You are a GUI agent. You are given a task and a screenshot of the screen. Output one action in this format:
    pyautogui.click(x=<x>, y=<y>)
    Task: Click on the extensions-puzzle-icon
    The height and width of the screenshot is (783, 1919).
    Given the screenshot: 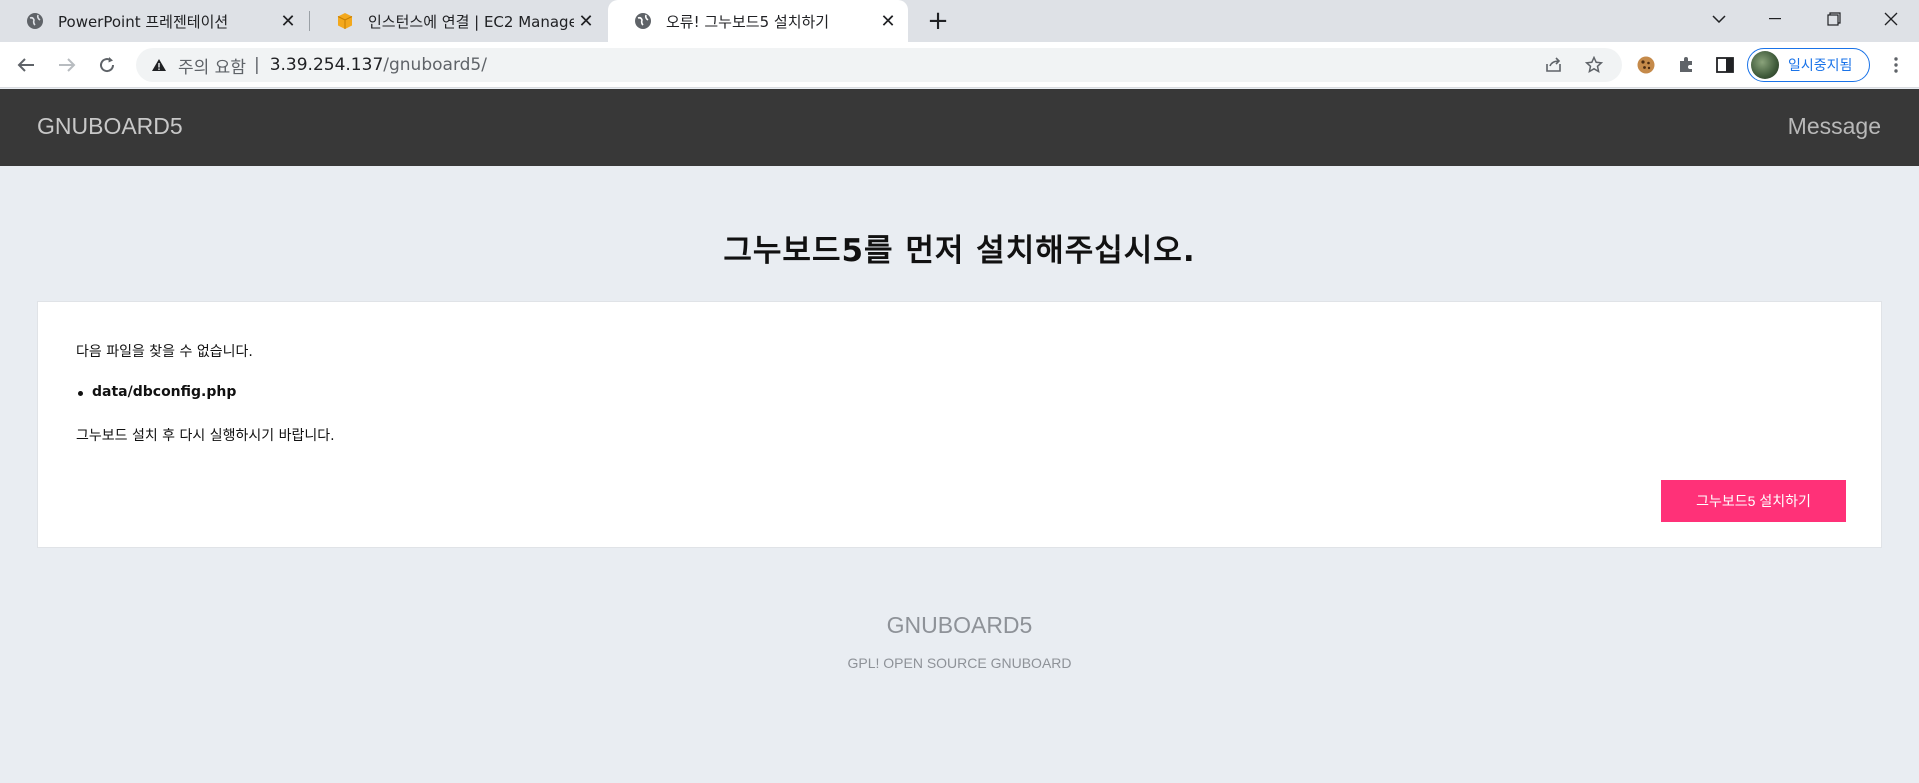 What is the action you would take?
    pyautogui.click(x=1686, y=65)
    